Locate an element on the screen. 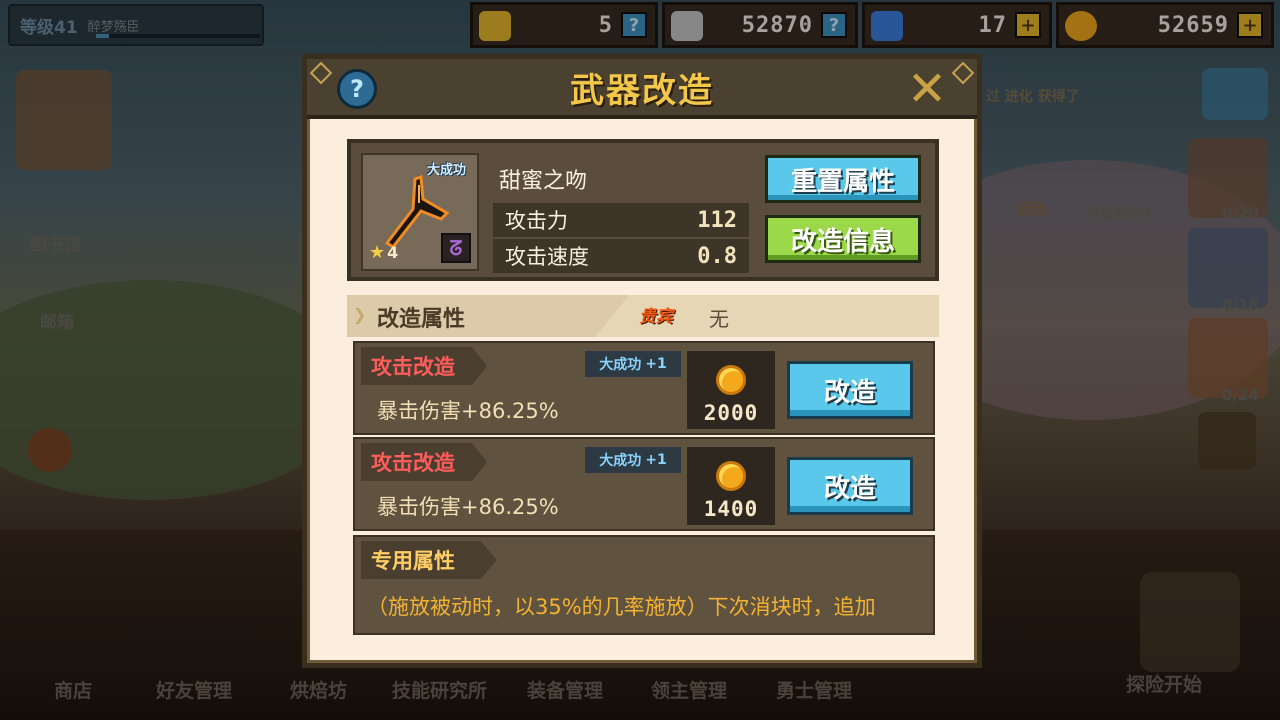 This screenshot has height=720, width=1280. rune-icon: ᘔ is located at coordinates (456, 248).